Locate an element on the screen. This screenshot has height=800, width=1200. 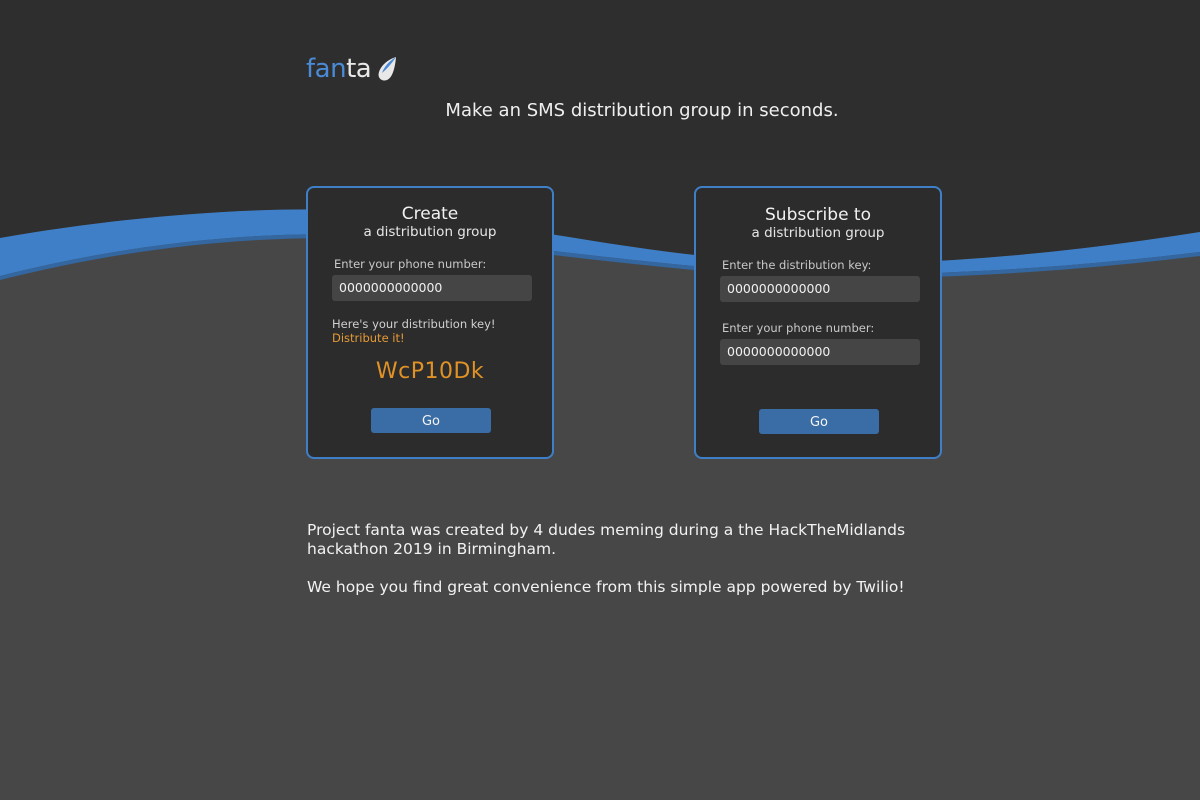
create-card-title: Create is located at coordinates (430, 214).